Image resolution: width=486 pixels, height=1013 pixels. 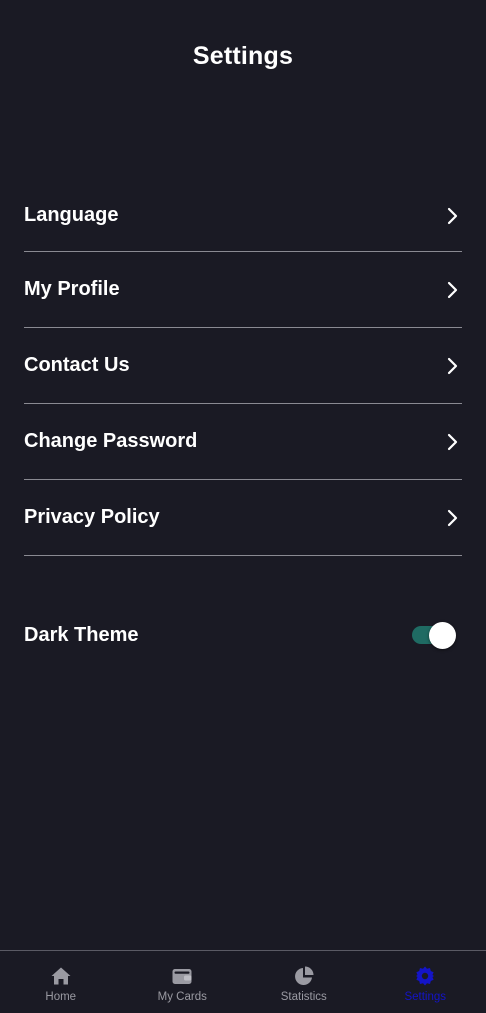 I want to click on nav-label: Home, so click(x=61, y=997).